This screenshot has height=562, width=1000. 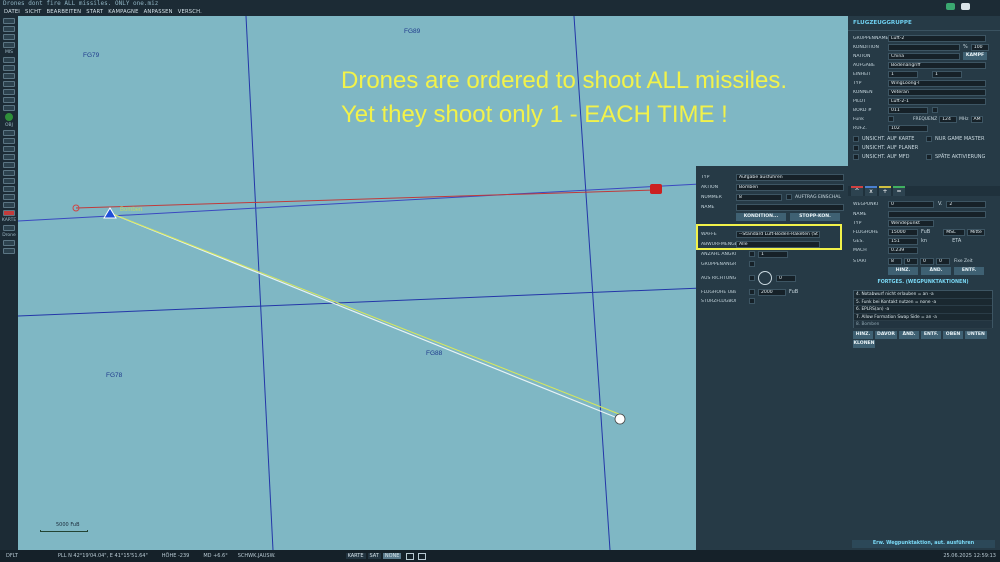 I want to click on input-kondition-value: 100, so click(x=979, y=47).